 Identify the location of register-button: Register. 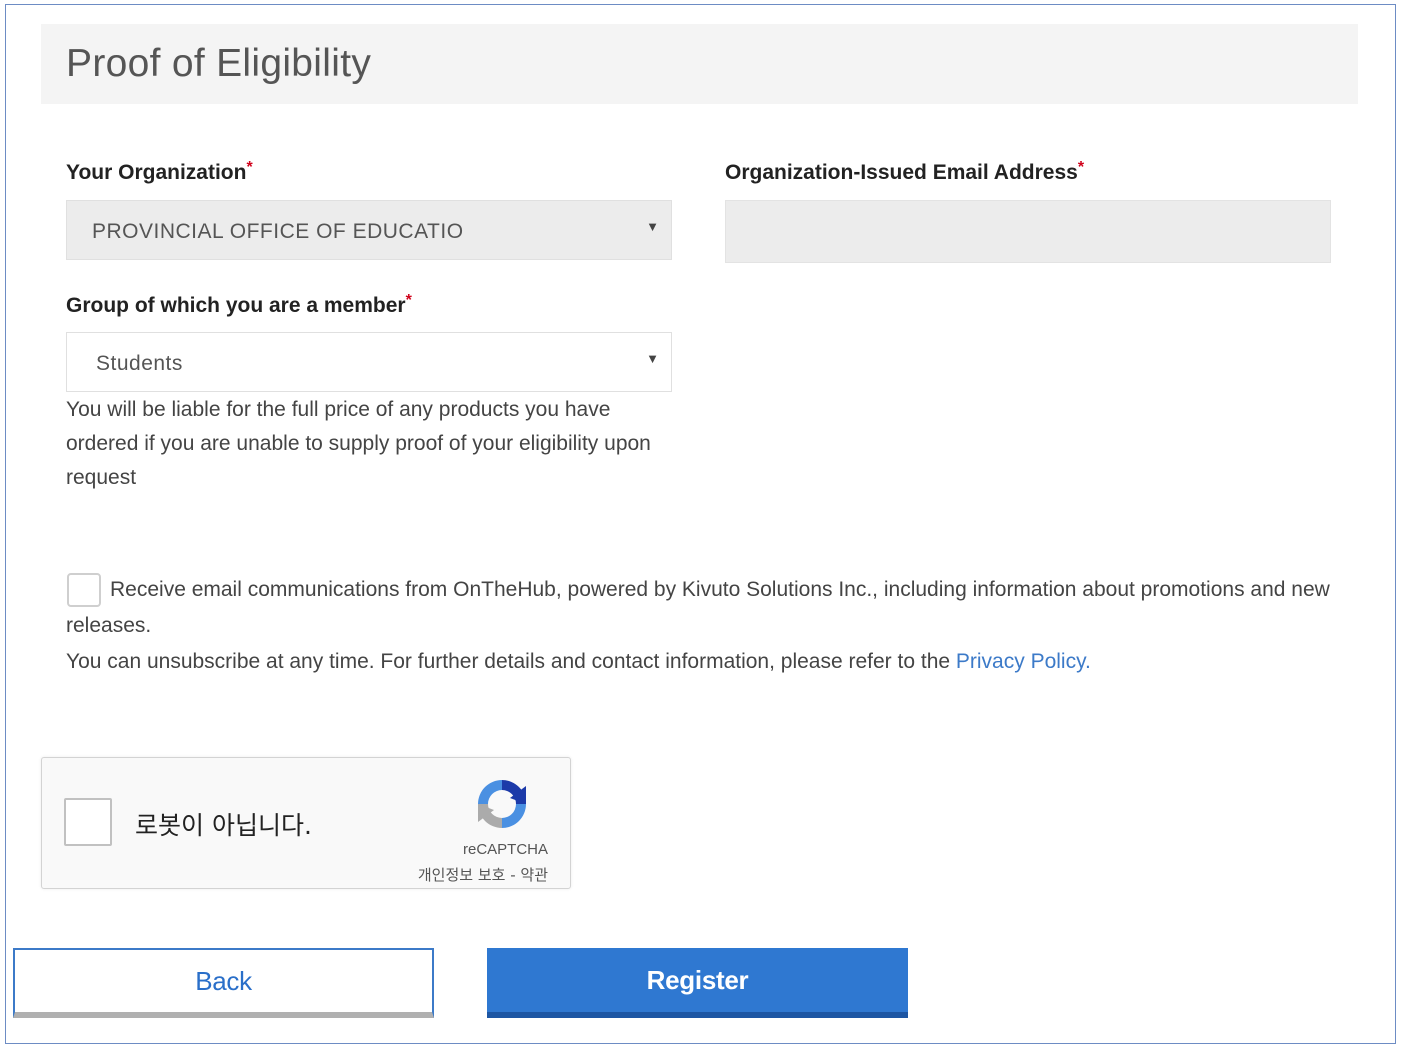
(697, 983).